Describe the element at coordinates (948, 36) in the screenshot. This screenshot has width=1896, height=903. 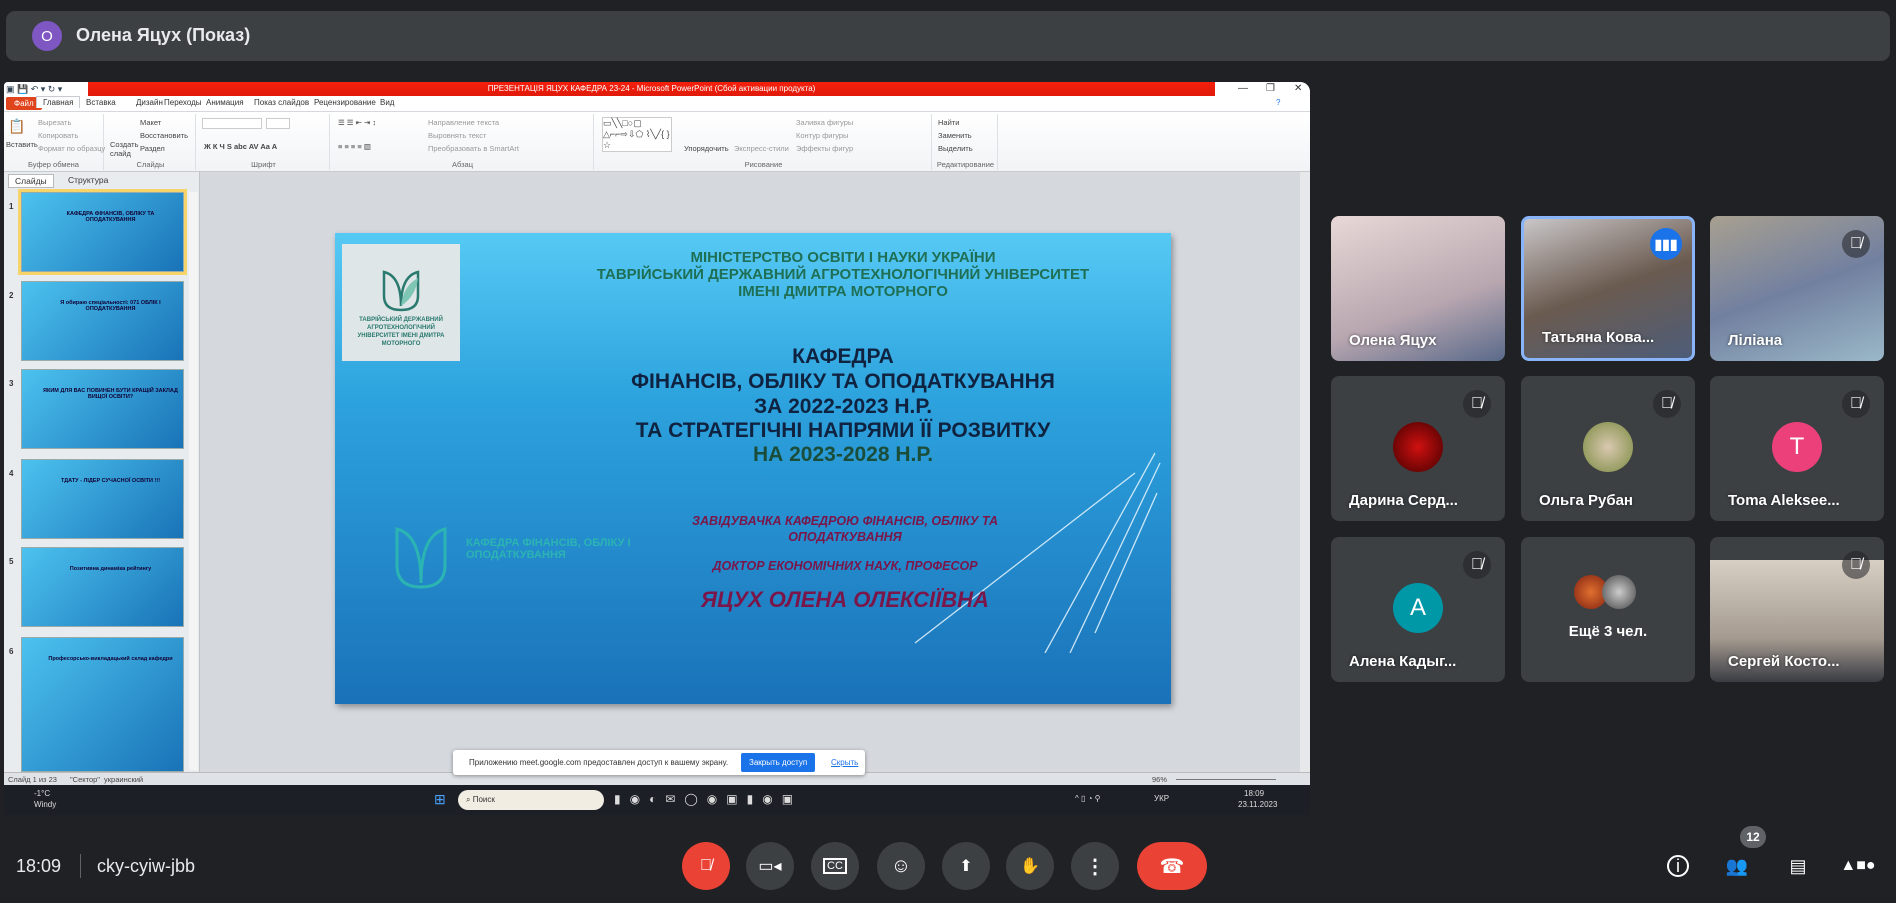
I see `presenter-header: О Олена Яцух (Показ)` at that location.